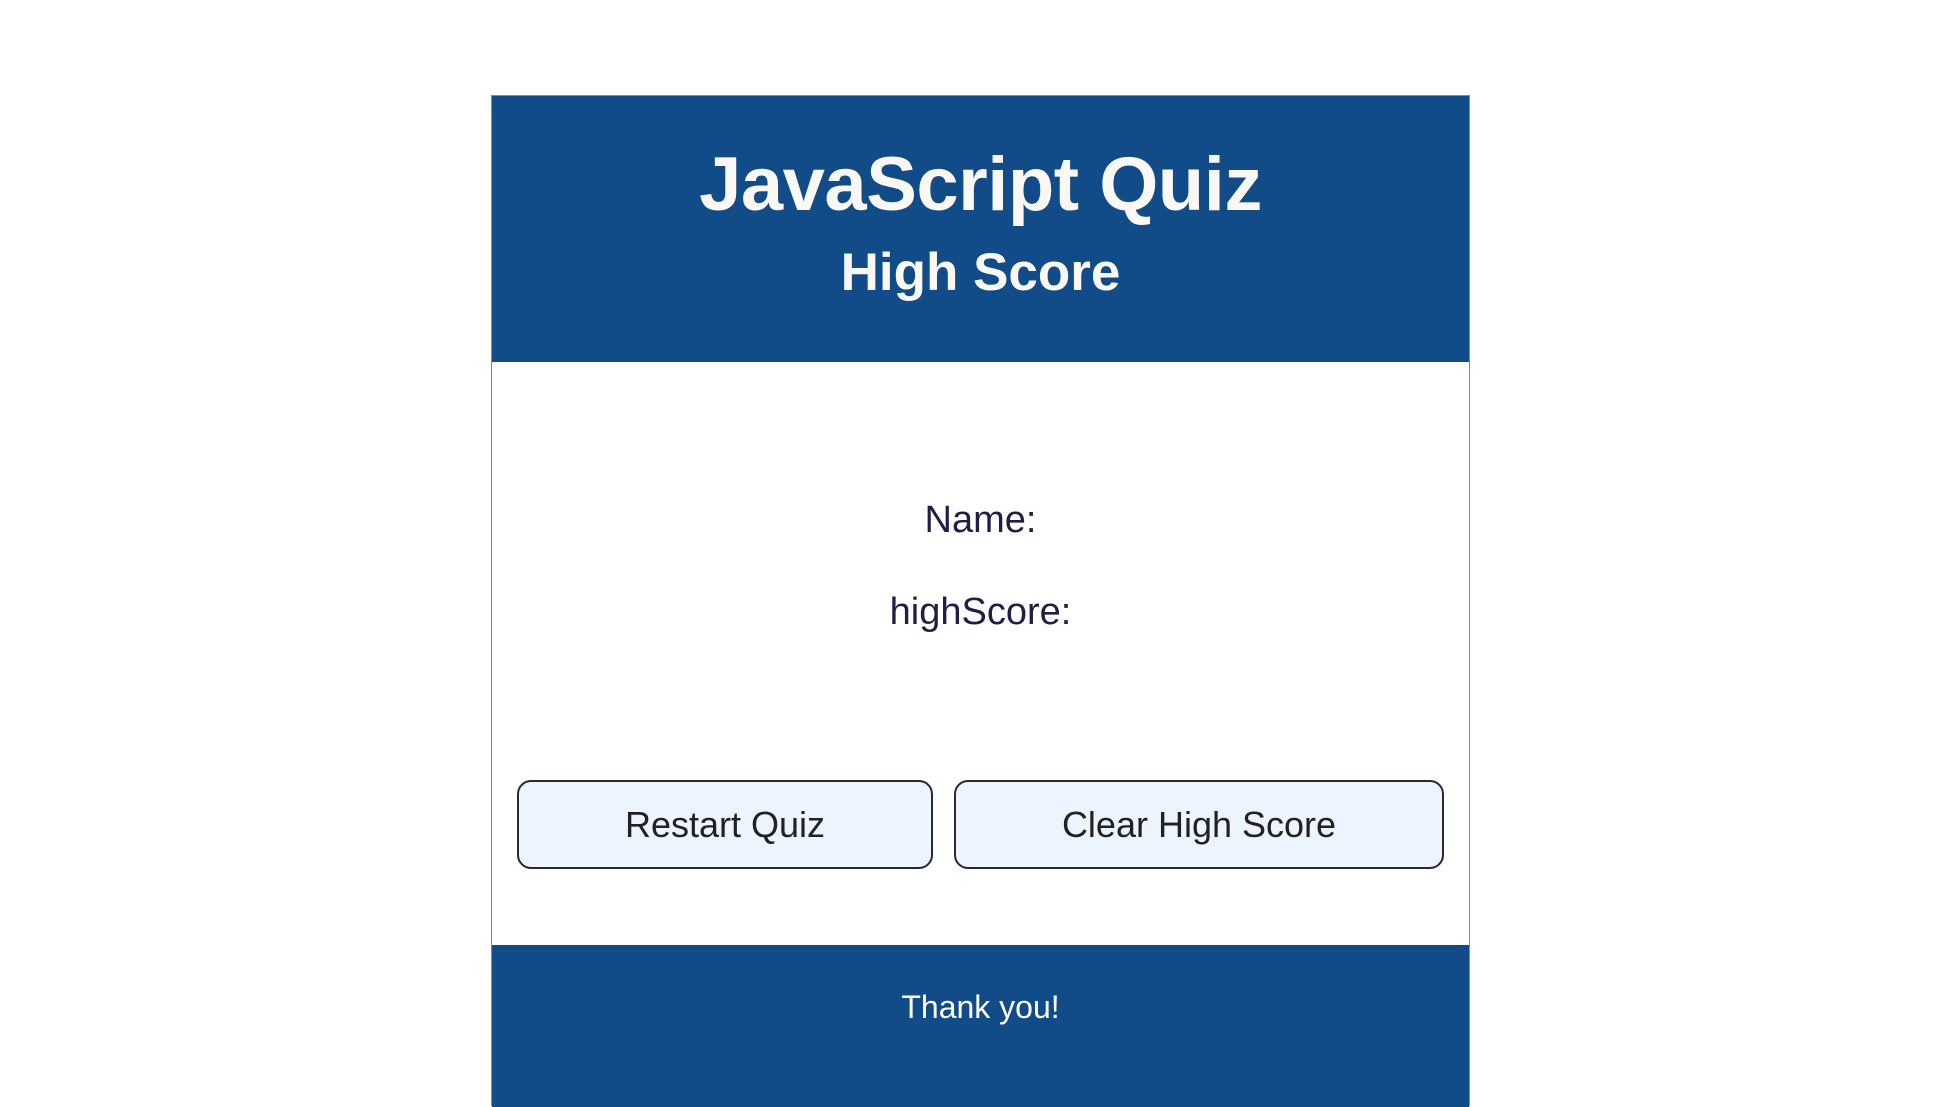 This screenshot has width=1956, height=1107. What do you see at coordinates (725, 824) in the screenshot?
I see `restart-quiz-button: Restart Quiz` at bounding box center [725, 824].